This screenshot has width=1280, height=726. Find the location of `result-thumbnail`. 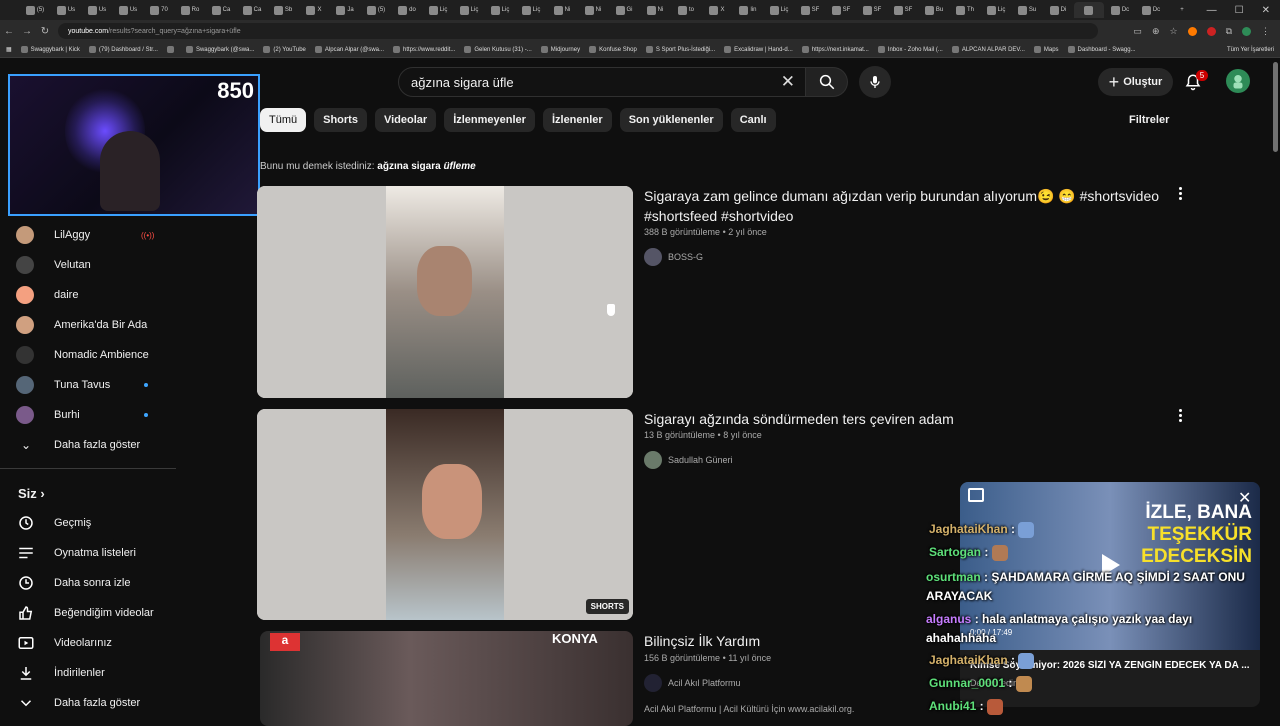

result-thumbnail is located at coordinates (445, 292).